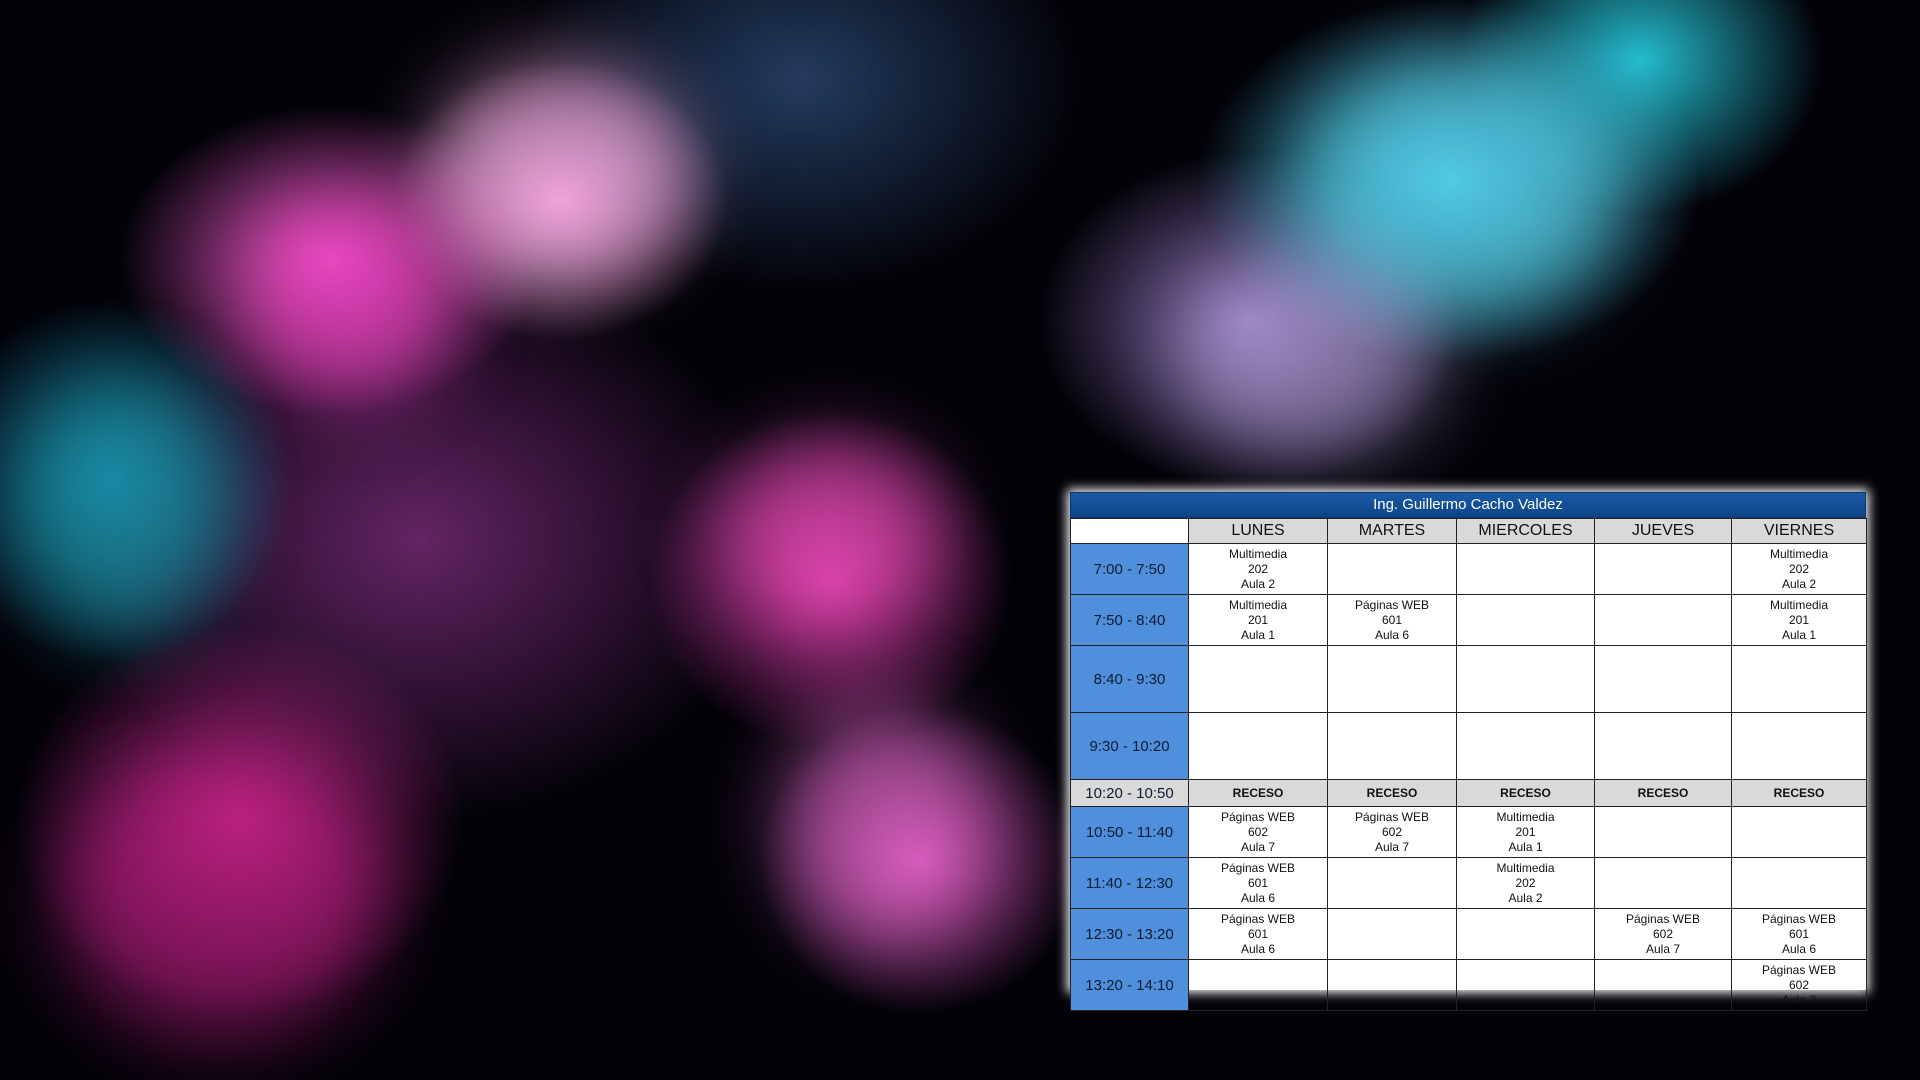 This screenshot has height=1080, width=1920. Describe the element at coordinates (1799, 531) in the screenshot. I see `day-header: VIERNES` at that location.